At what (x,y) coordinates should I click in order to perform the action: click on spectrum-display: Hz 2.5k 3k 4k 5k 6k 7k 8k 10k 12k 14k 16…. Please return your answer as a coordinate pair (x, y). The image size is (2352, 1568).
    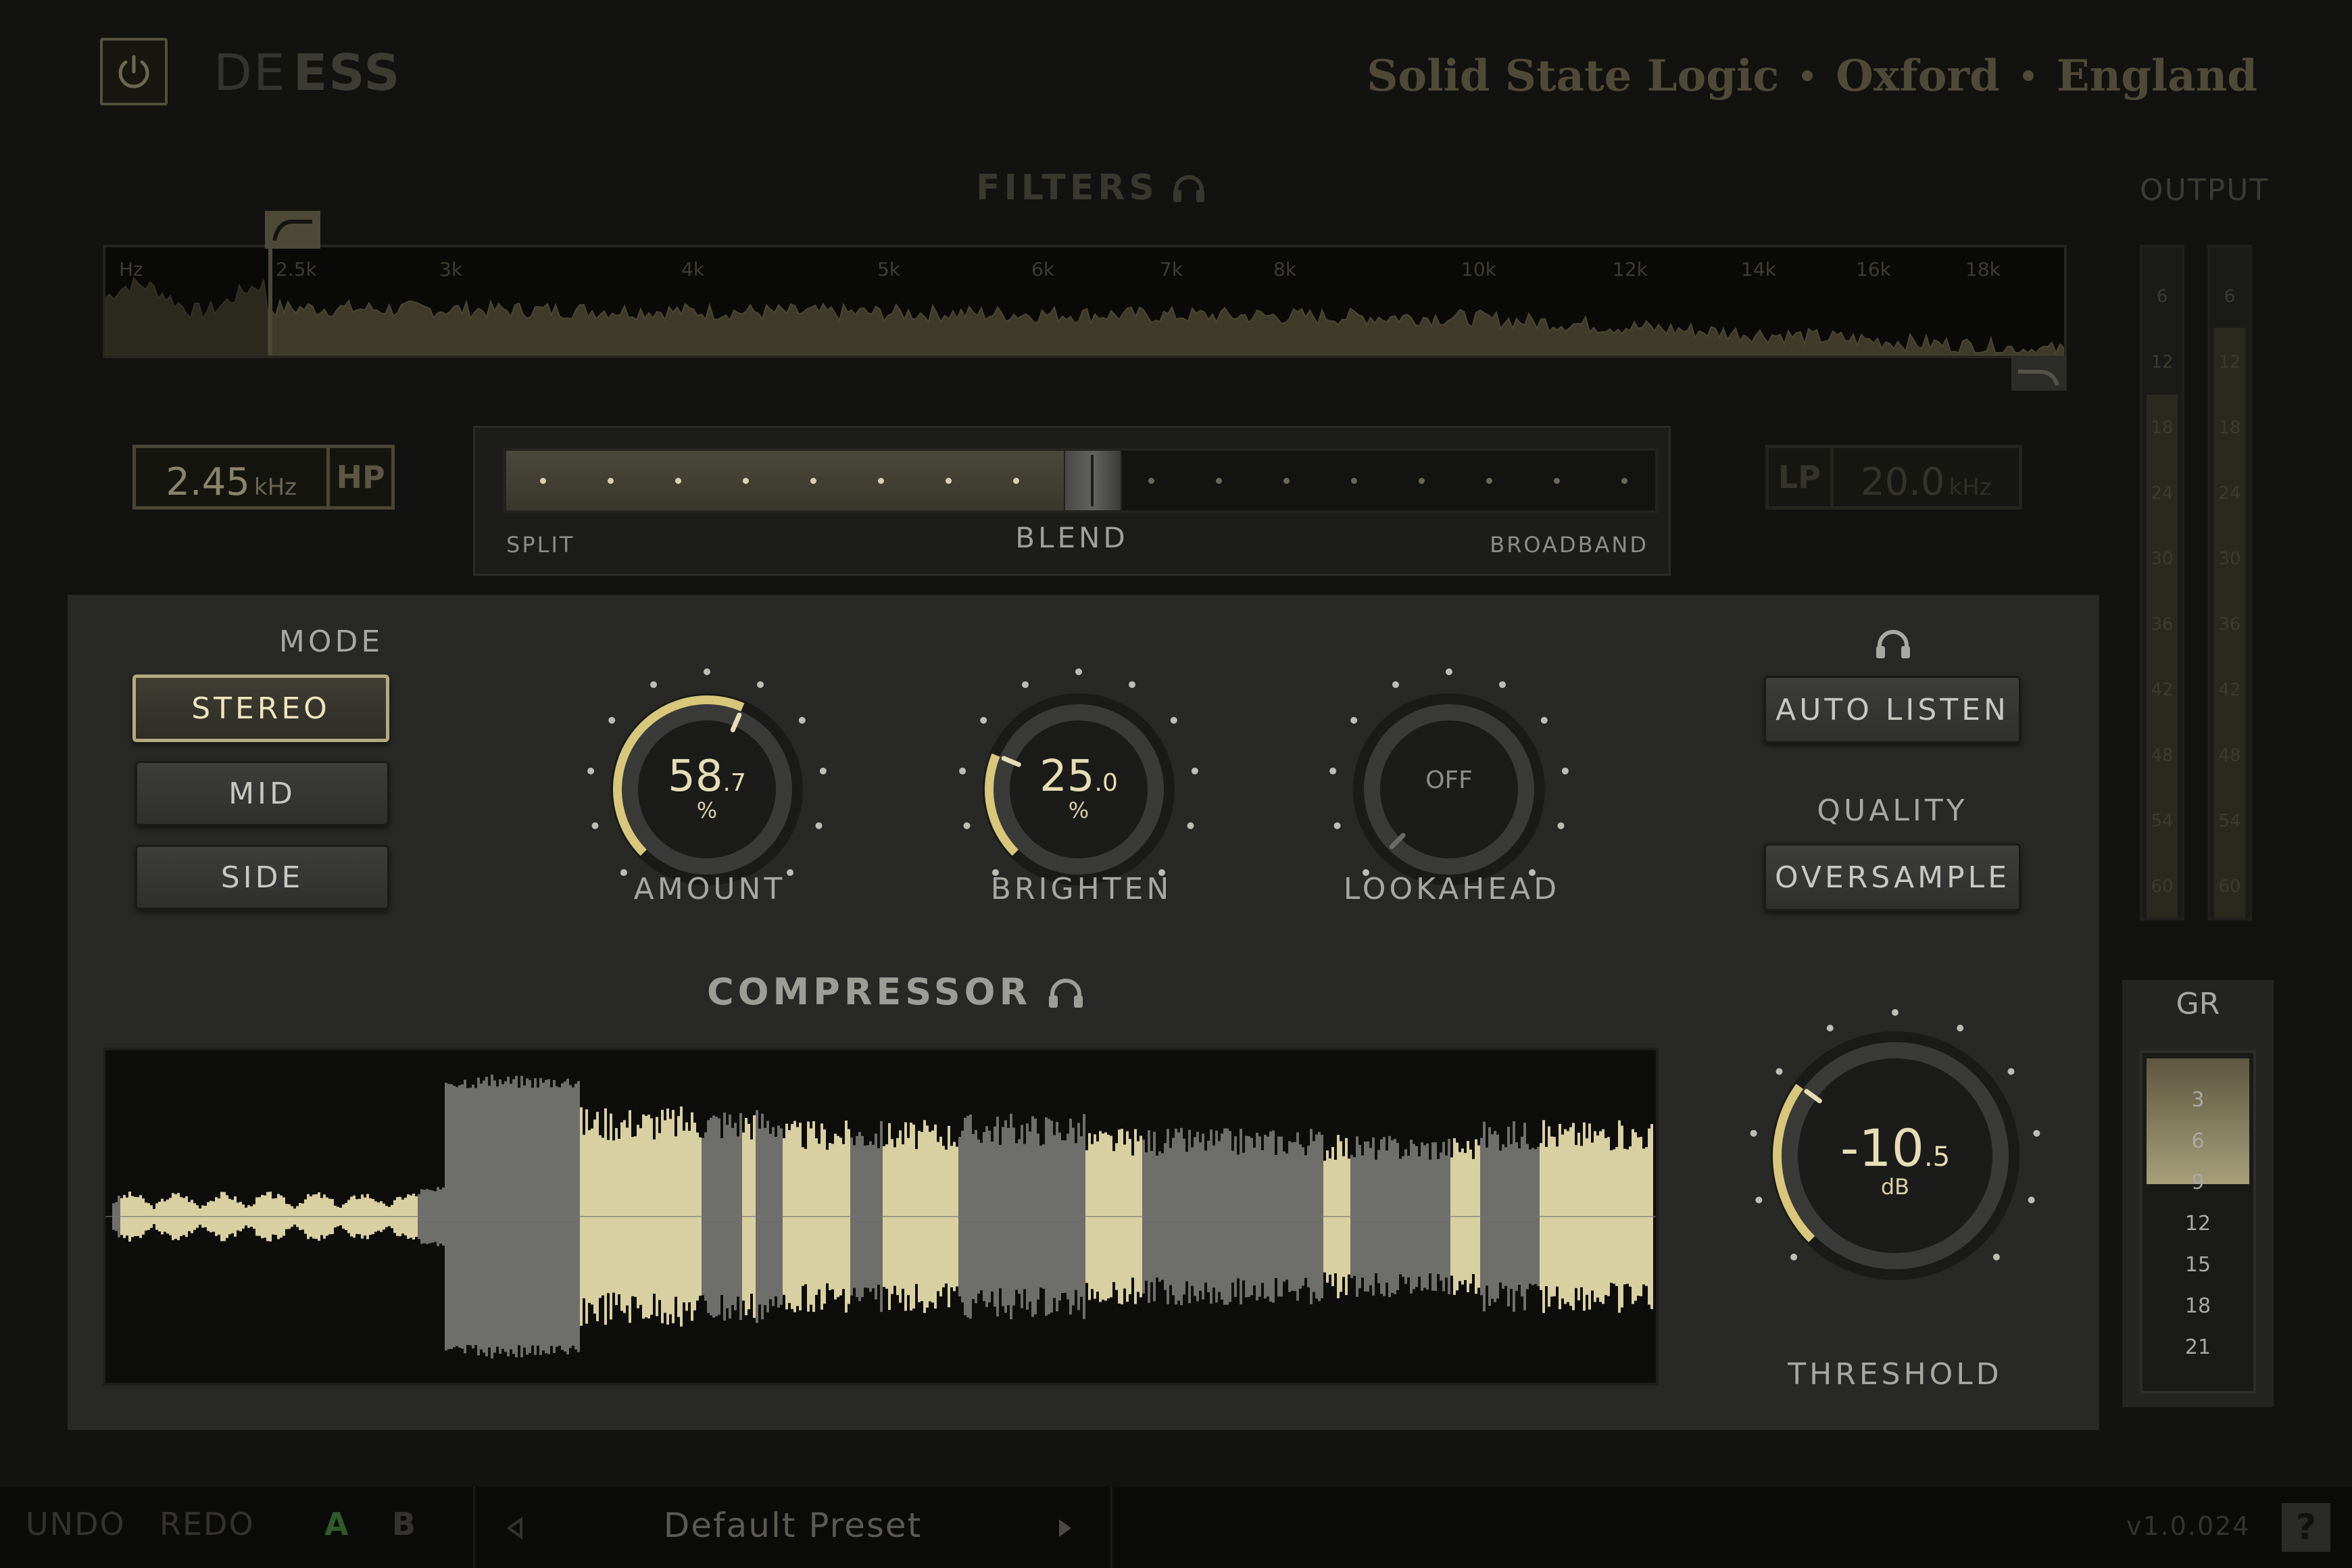
    Looking at the image, I should click on (1085, 301).